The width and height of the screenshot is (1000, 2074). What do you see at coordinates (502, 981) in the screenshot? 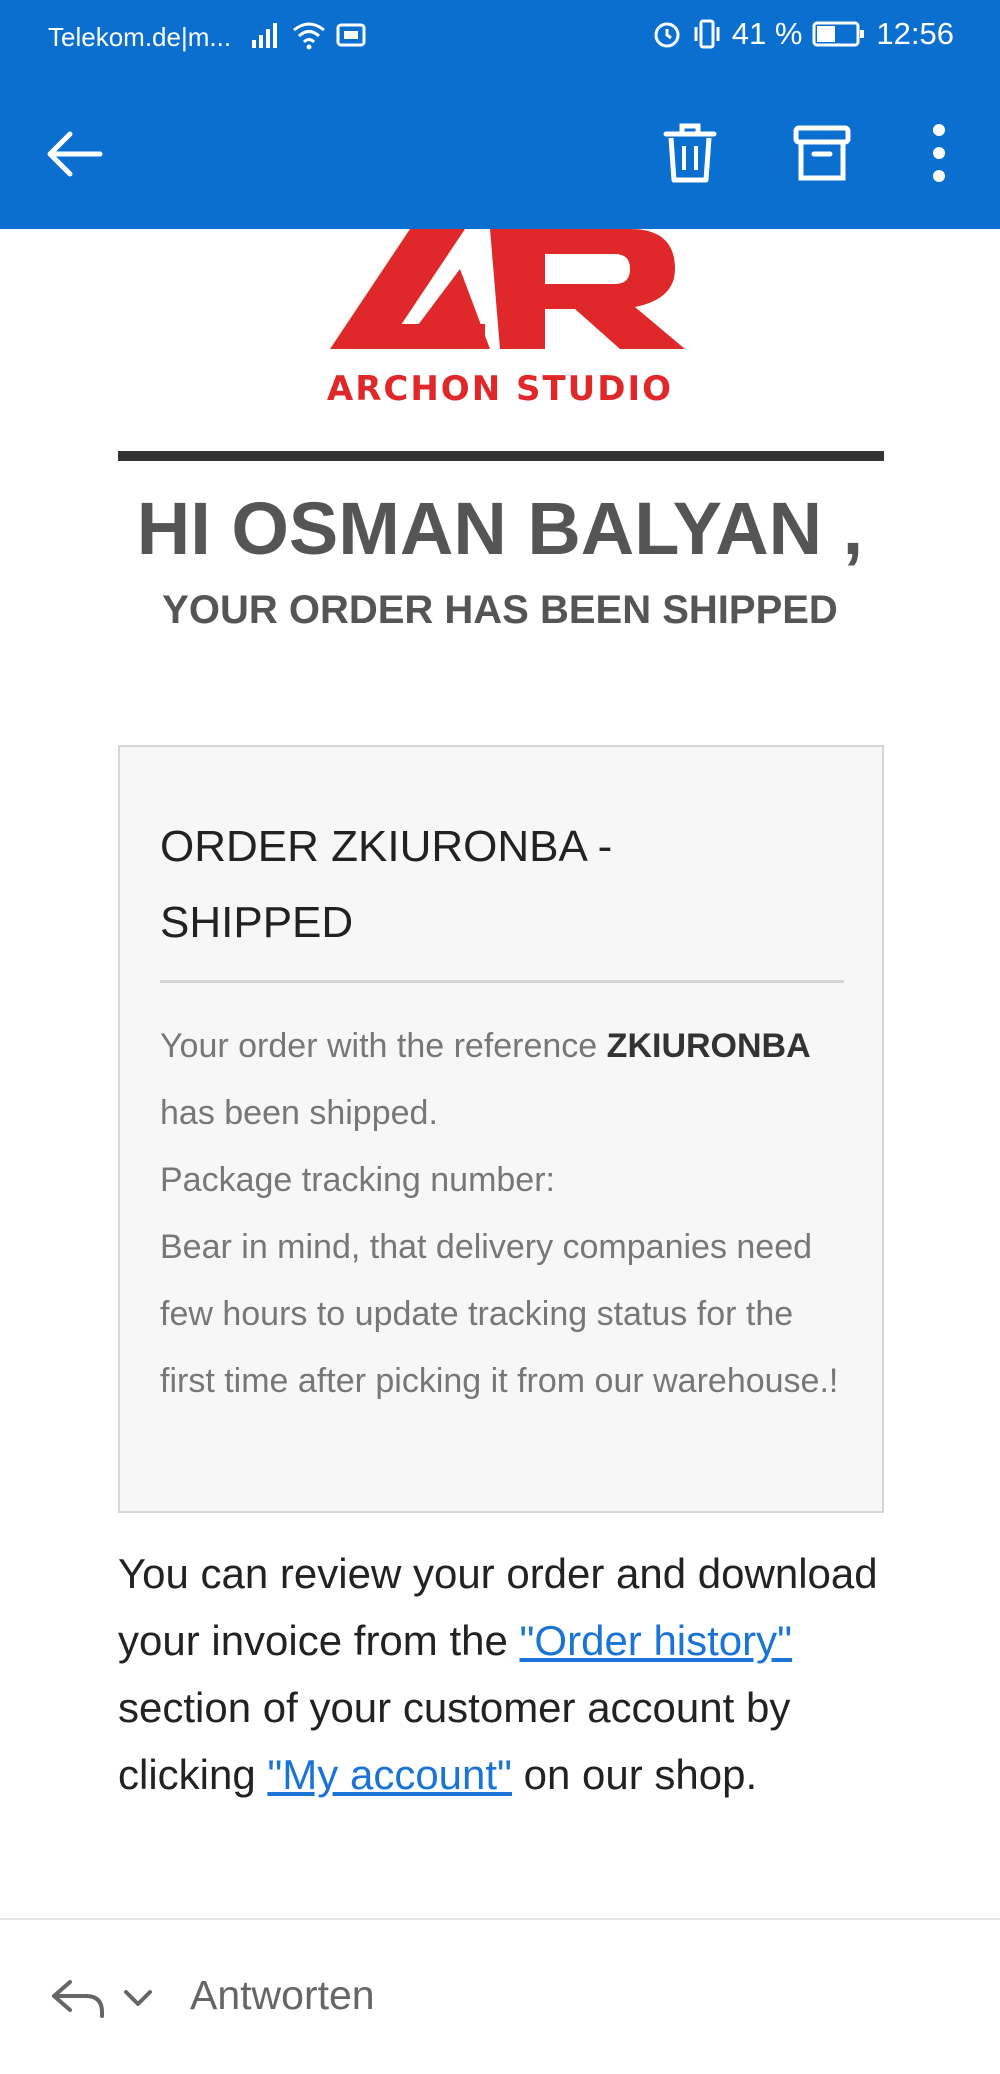
I see `order-divider` at bounding box center [502, 981].